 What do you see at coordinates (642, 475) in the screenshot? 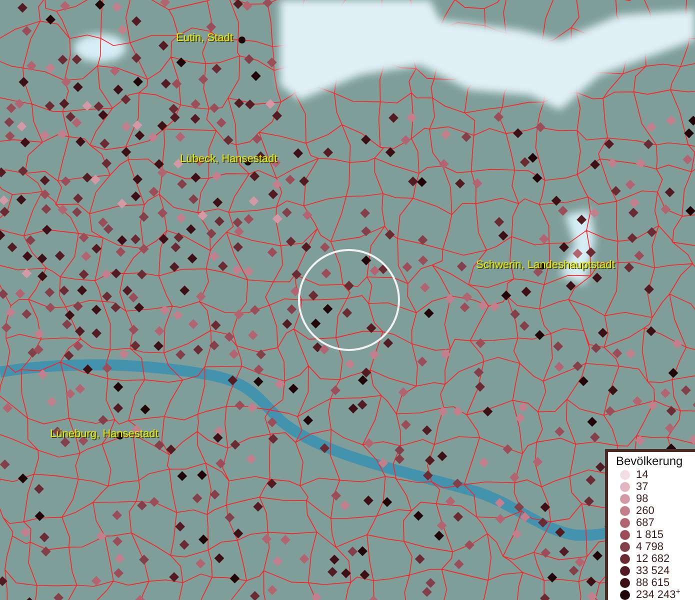
I see `legend-label: 14` at bounding box center [642, 475].